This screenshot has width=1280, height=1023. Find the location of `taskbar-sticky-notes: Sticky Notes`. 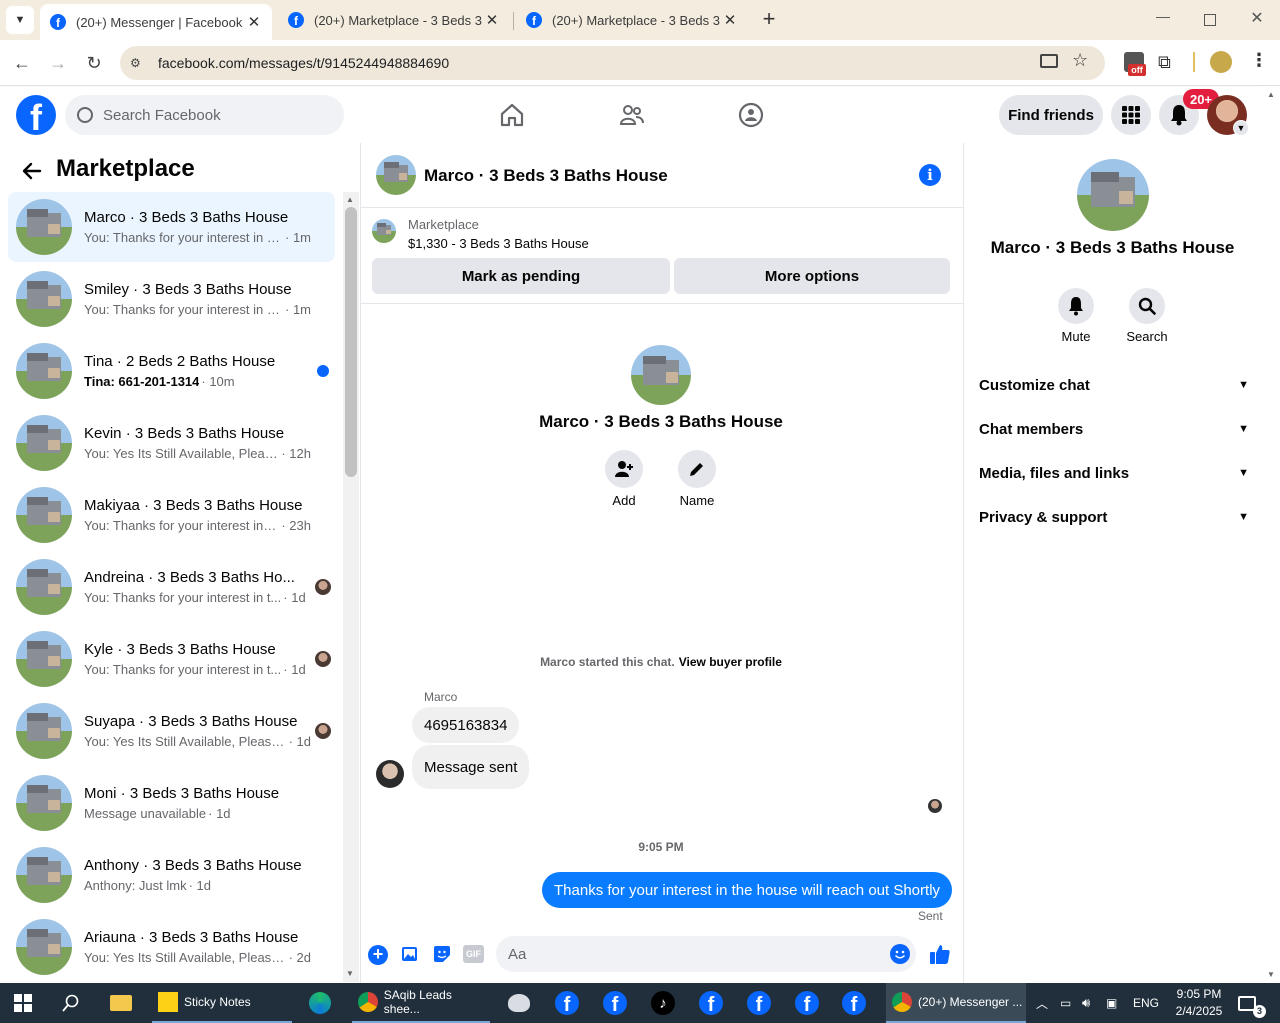

taskbar-sticky-notes: Sticky Notes is located at coordinates (222, 1003).